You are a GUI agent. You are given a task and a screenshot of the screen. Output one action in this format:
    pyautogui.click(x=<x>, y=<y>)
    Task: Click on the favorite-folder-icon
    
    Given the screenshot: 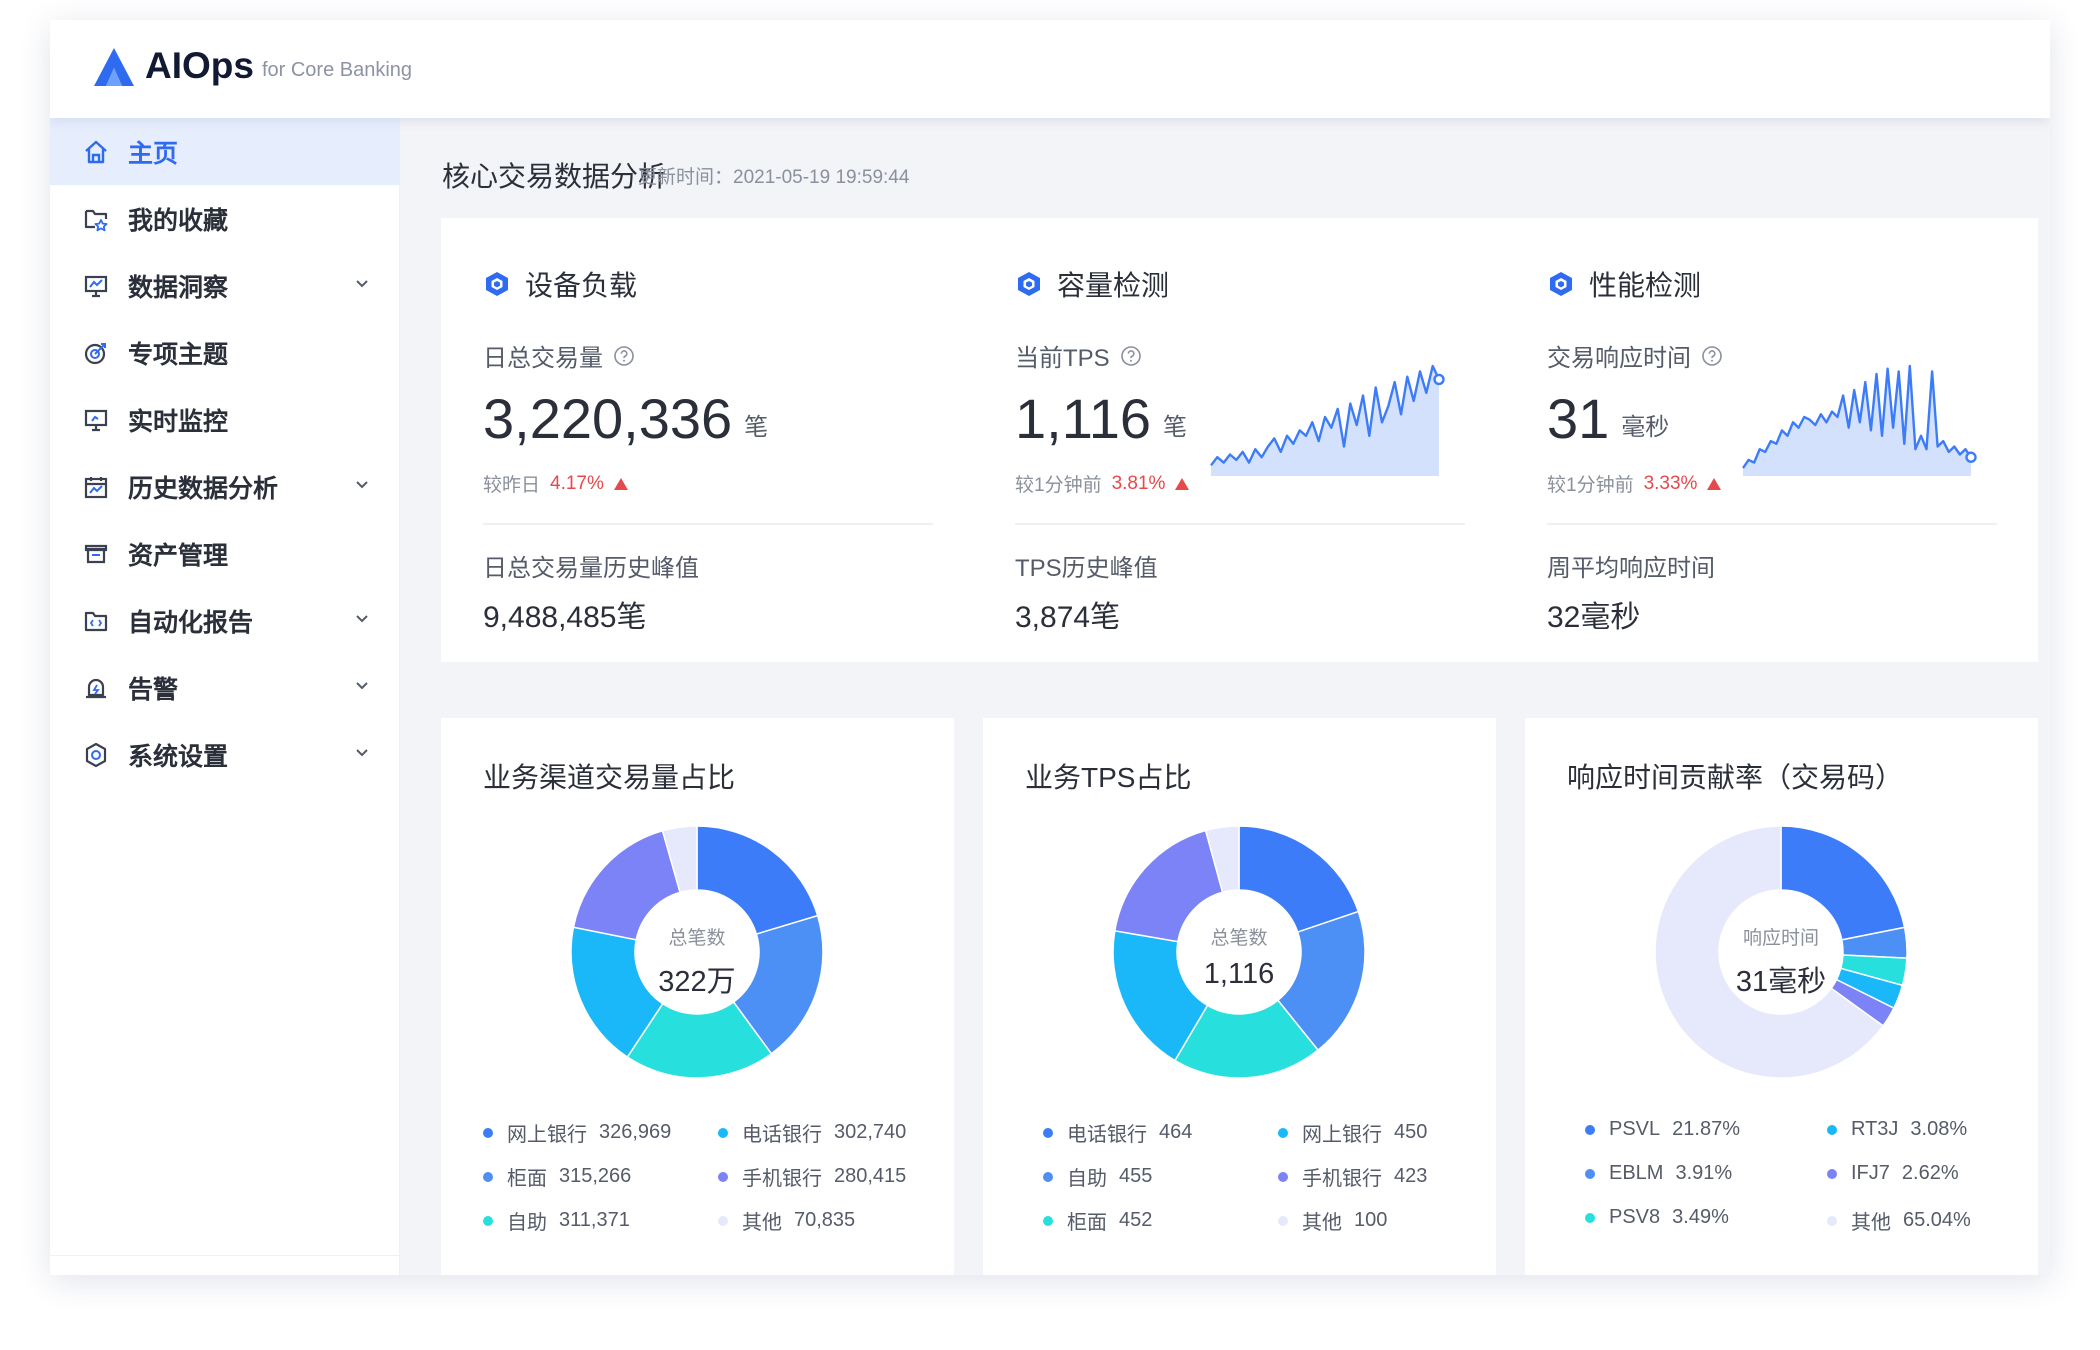 What is the action you would take?
    pyautogui.click(x=96, y=219)
    